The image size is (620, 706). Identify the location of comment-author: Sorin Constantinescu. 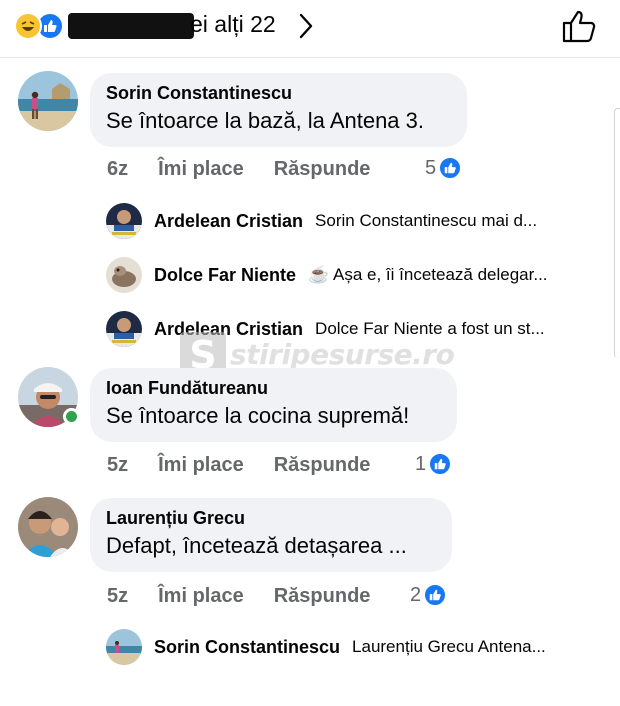
(278, 93).